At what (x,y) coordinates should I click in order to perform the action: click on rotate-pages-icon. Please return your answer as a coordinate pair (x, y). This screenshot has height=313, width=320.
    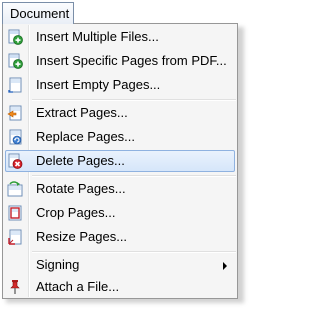
    Looking at the image, I should click on (15, 189).